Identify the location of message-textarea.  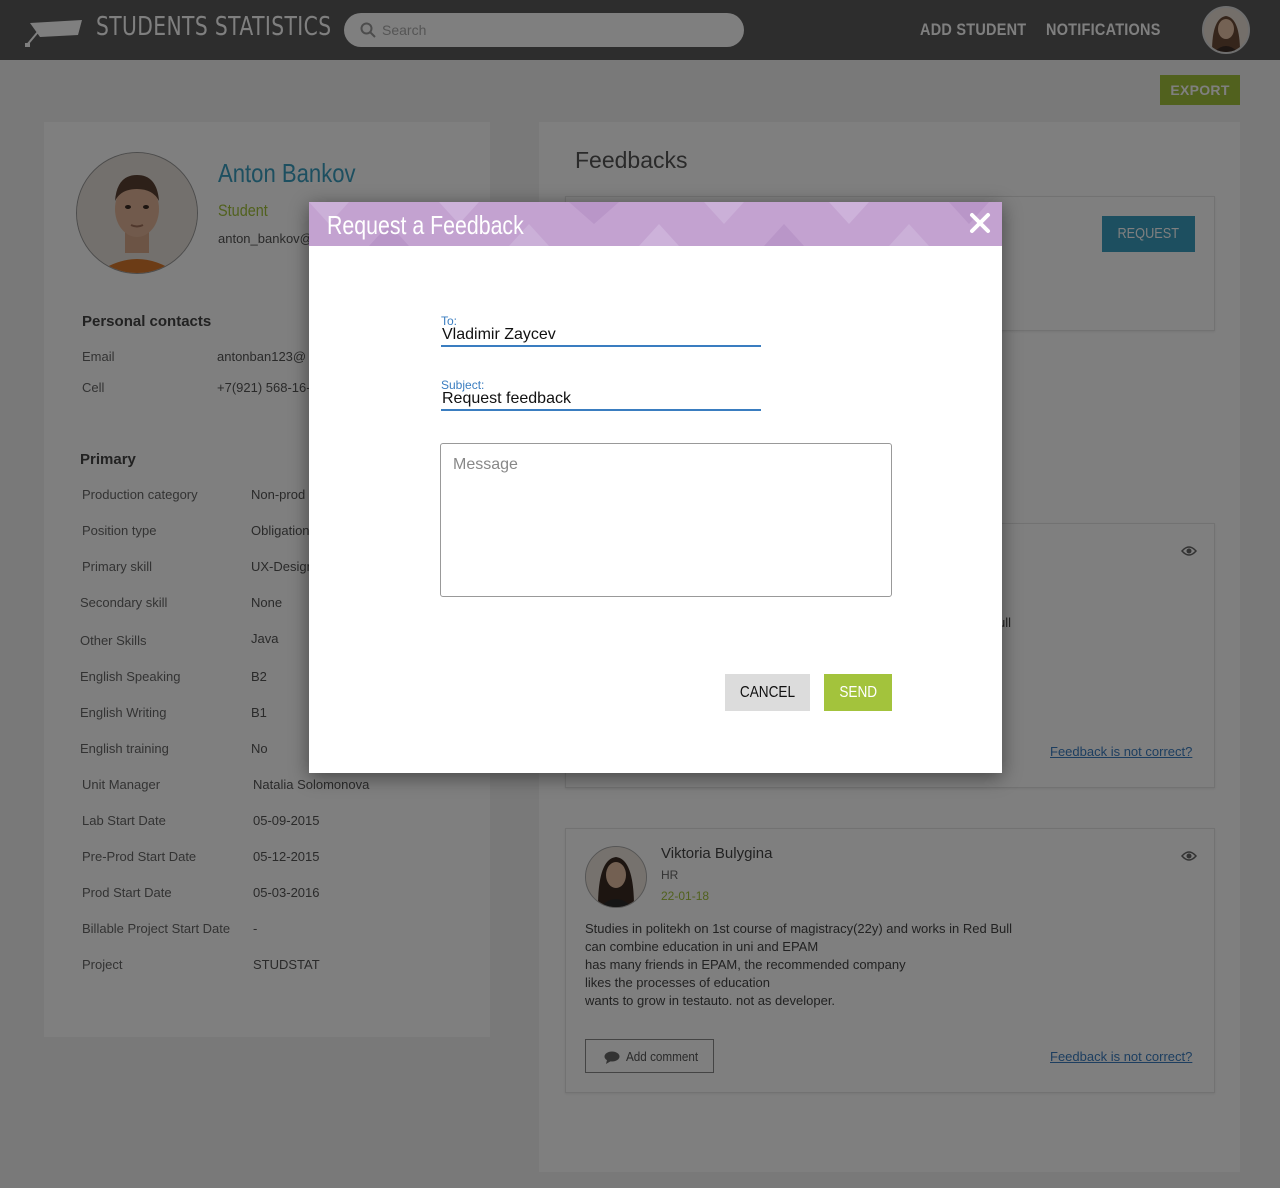
(666, 520).